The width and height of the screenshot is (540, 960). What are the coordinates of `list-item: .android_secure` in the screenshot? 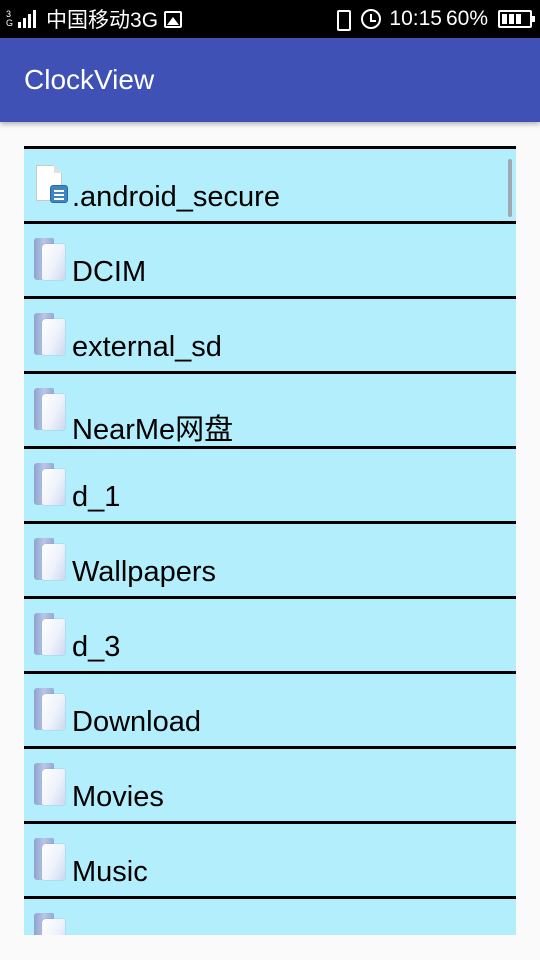 It's located at (270, 183).